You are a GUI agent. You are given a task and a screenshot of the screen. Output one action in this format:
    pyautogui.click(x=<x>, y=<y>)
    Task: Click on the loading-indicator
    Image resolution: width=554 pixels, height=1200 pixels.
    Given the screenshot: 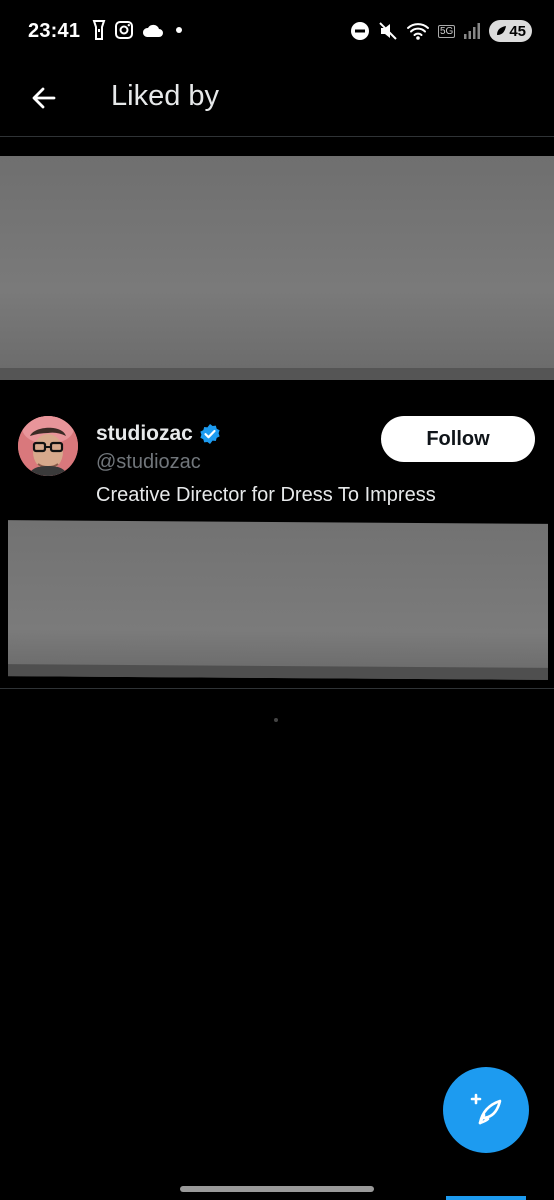 What is the action you would take?
    pyautogui.click(x=276, y=720)
    